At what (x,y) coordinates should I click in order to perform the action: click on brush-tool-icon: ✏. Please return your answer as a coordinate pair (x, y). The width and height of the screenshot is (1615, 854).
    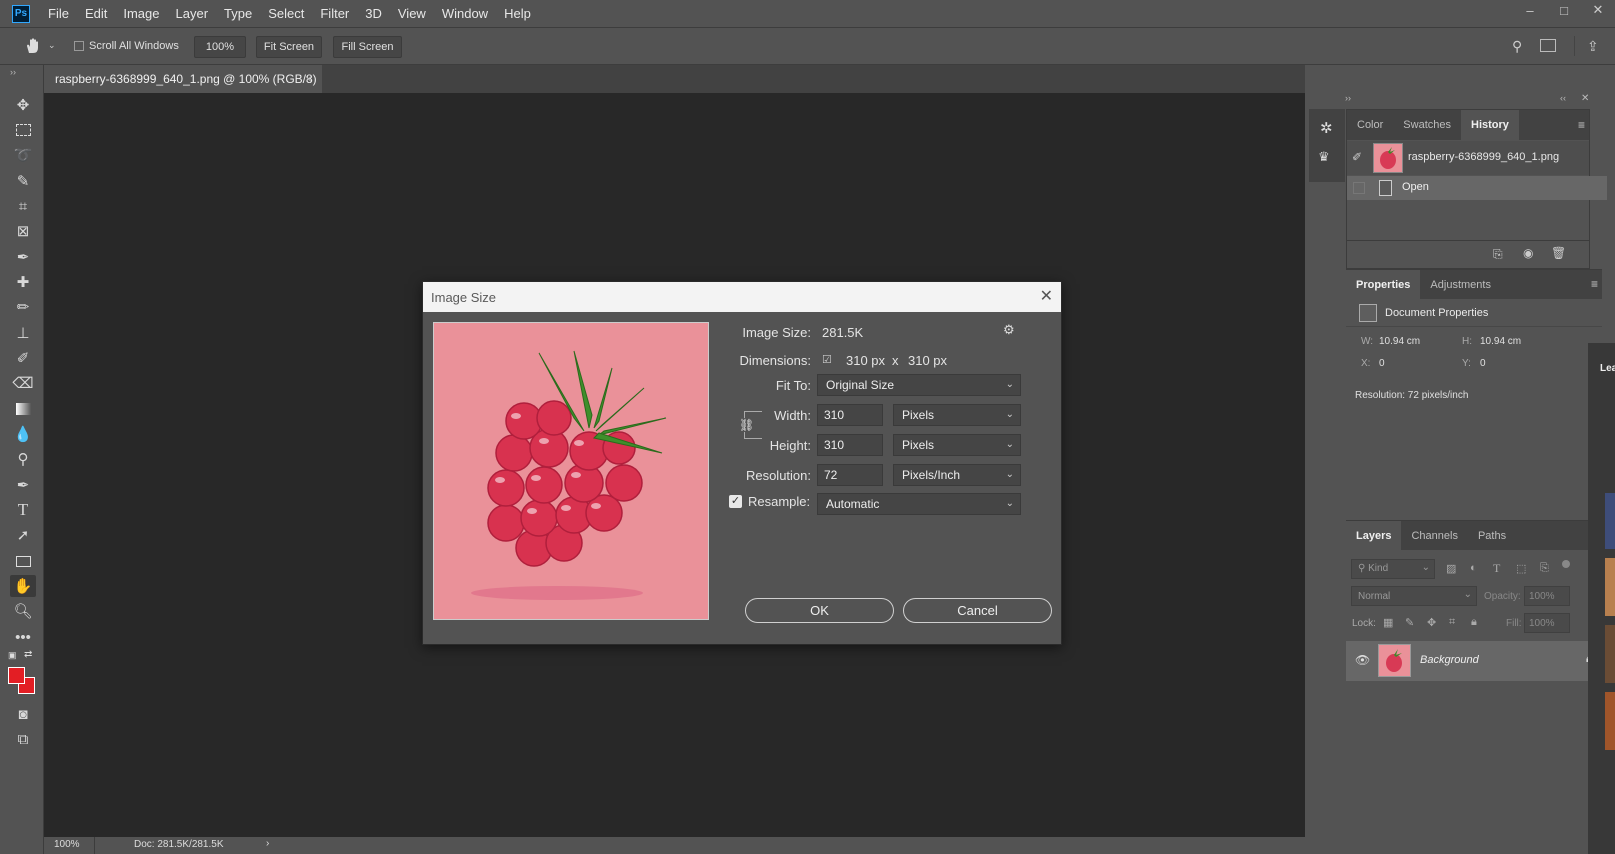
    Looking at the image, I should click on (23, 307).